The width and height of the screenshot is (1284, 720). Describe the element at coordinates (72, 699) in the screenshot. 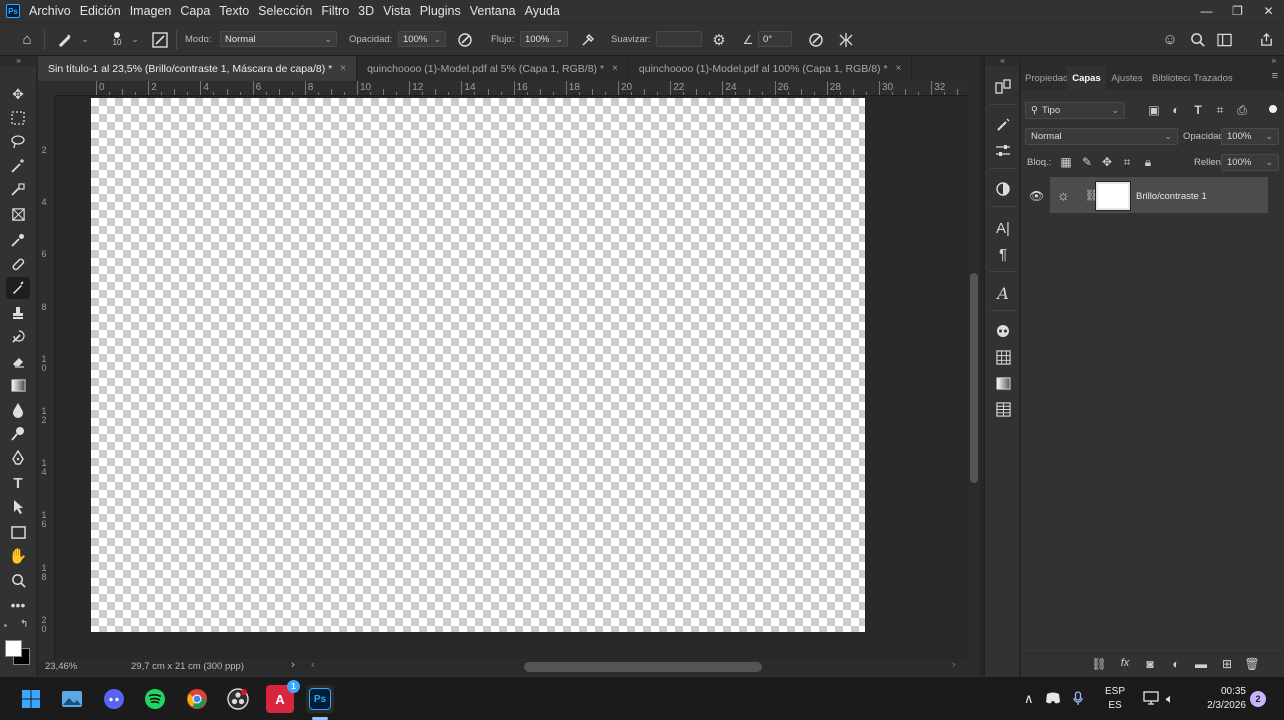

I see `photos-app-icon` at that location.